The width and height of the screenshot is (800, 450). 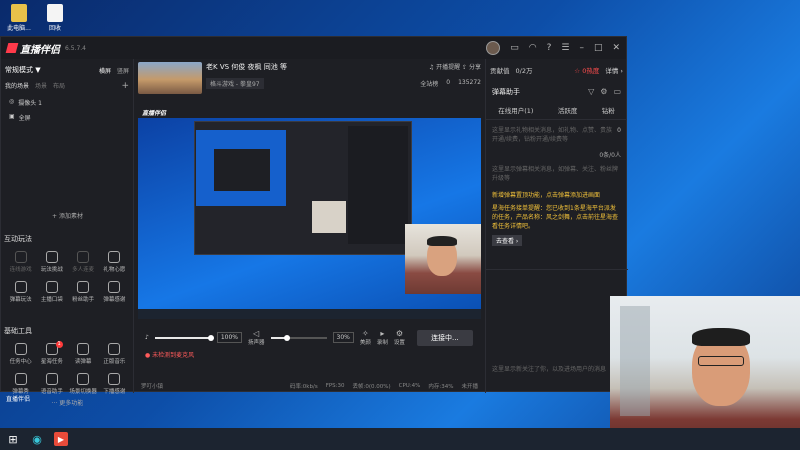 I want to click on interactive-feature-button: 玩法挑战, so click(x=51, y=262).